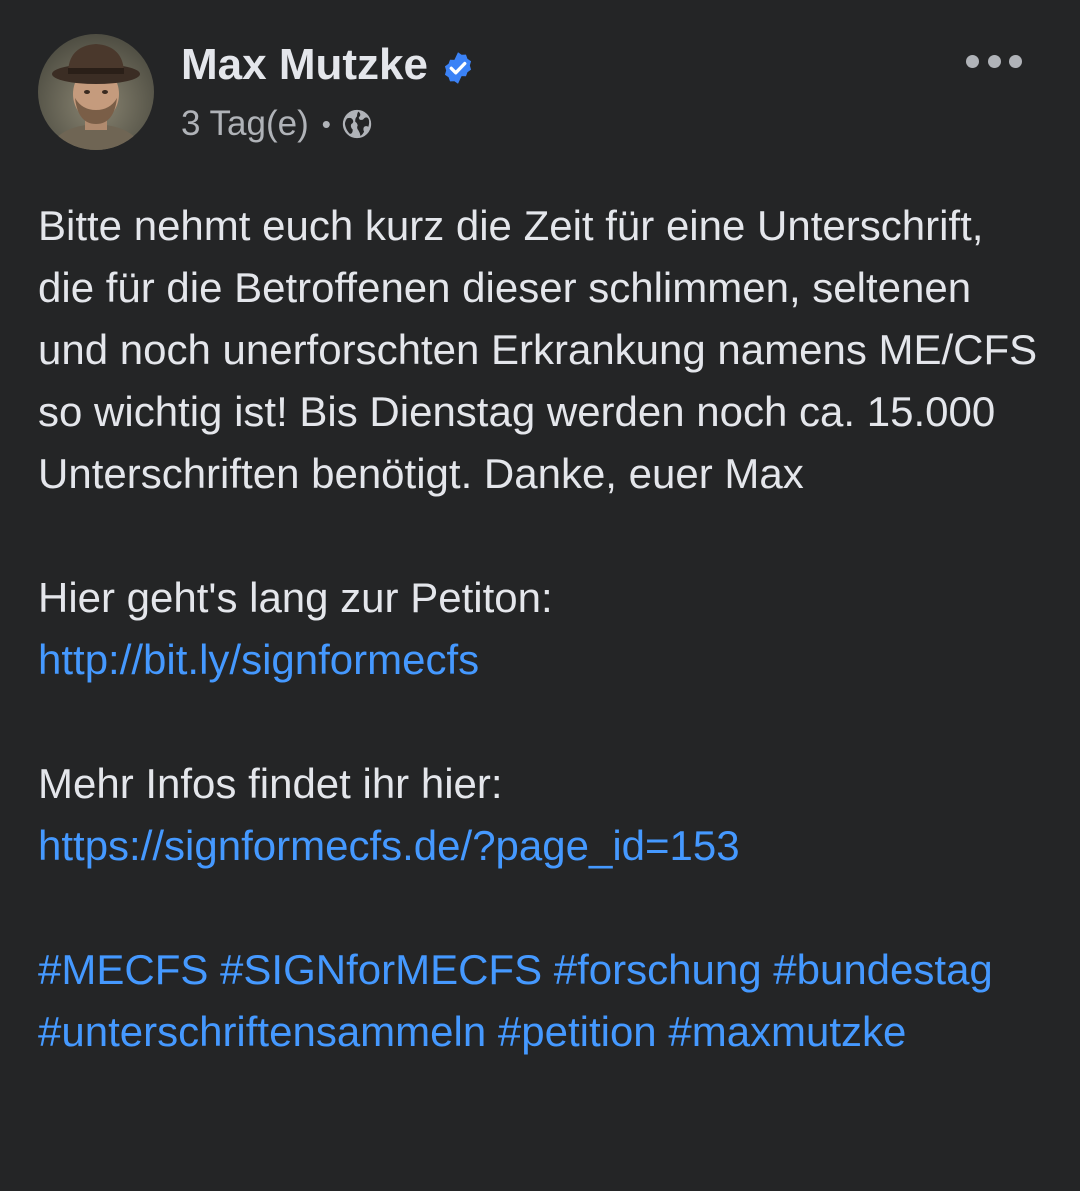 This screenshot has width=1080, height=1191. What do you see at coordinates (458, 65) in the screenshot?
I see `verified-badge-icon` at bounding box center [458, 65].